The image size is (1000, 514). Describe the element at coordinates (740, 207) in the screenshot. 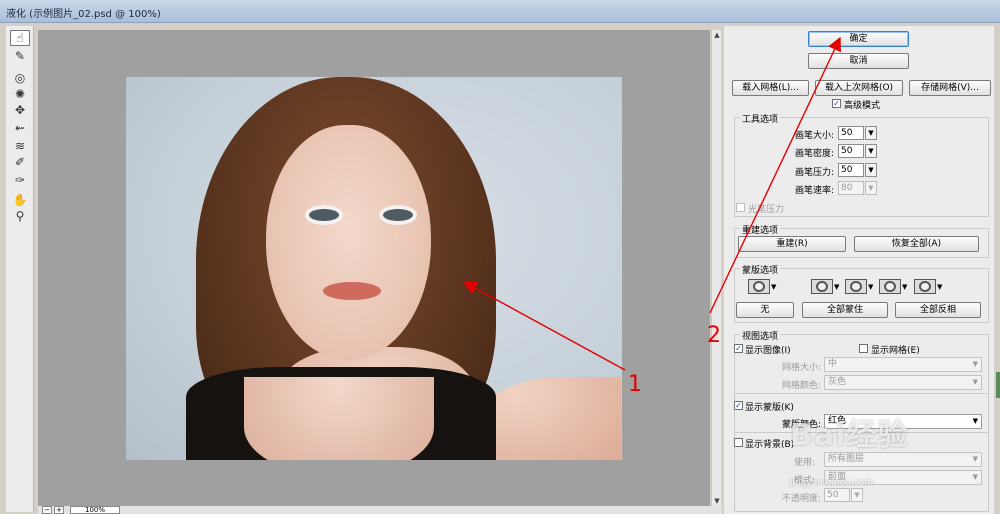

I see `stylus-pressure-checkbox` at that location.